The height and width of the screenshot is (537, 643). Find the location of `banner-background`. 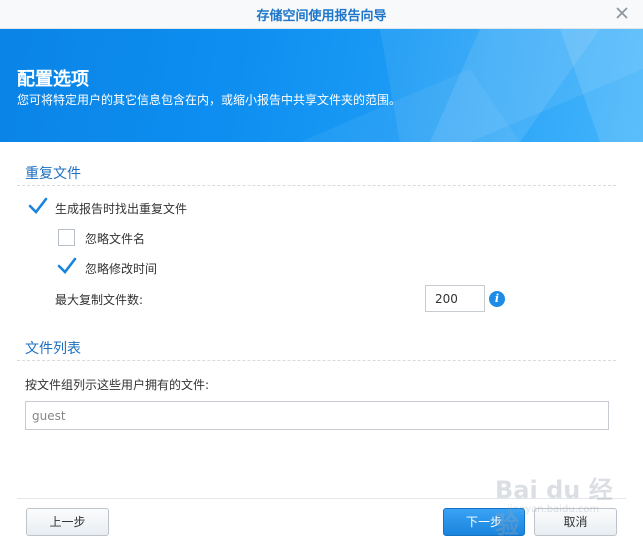

banner-background is located at coordinates (471, 85).